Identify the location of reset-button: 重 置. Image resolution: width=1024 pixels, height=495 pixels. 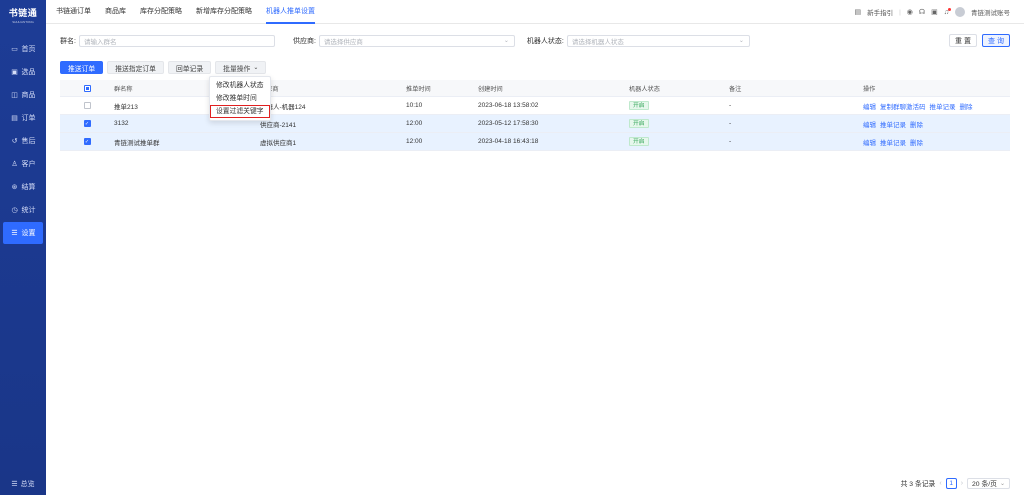
(963, 40).